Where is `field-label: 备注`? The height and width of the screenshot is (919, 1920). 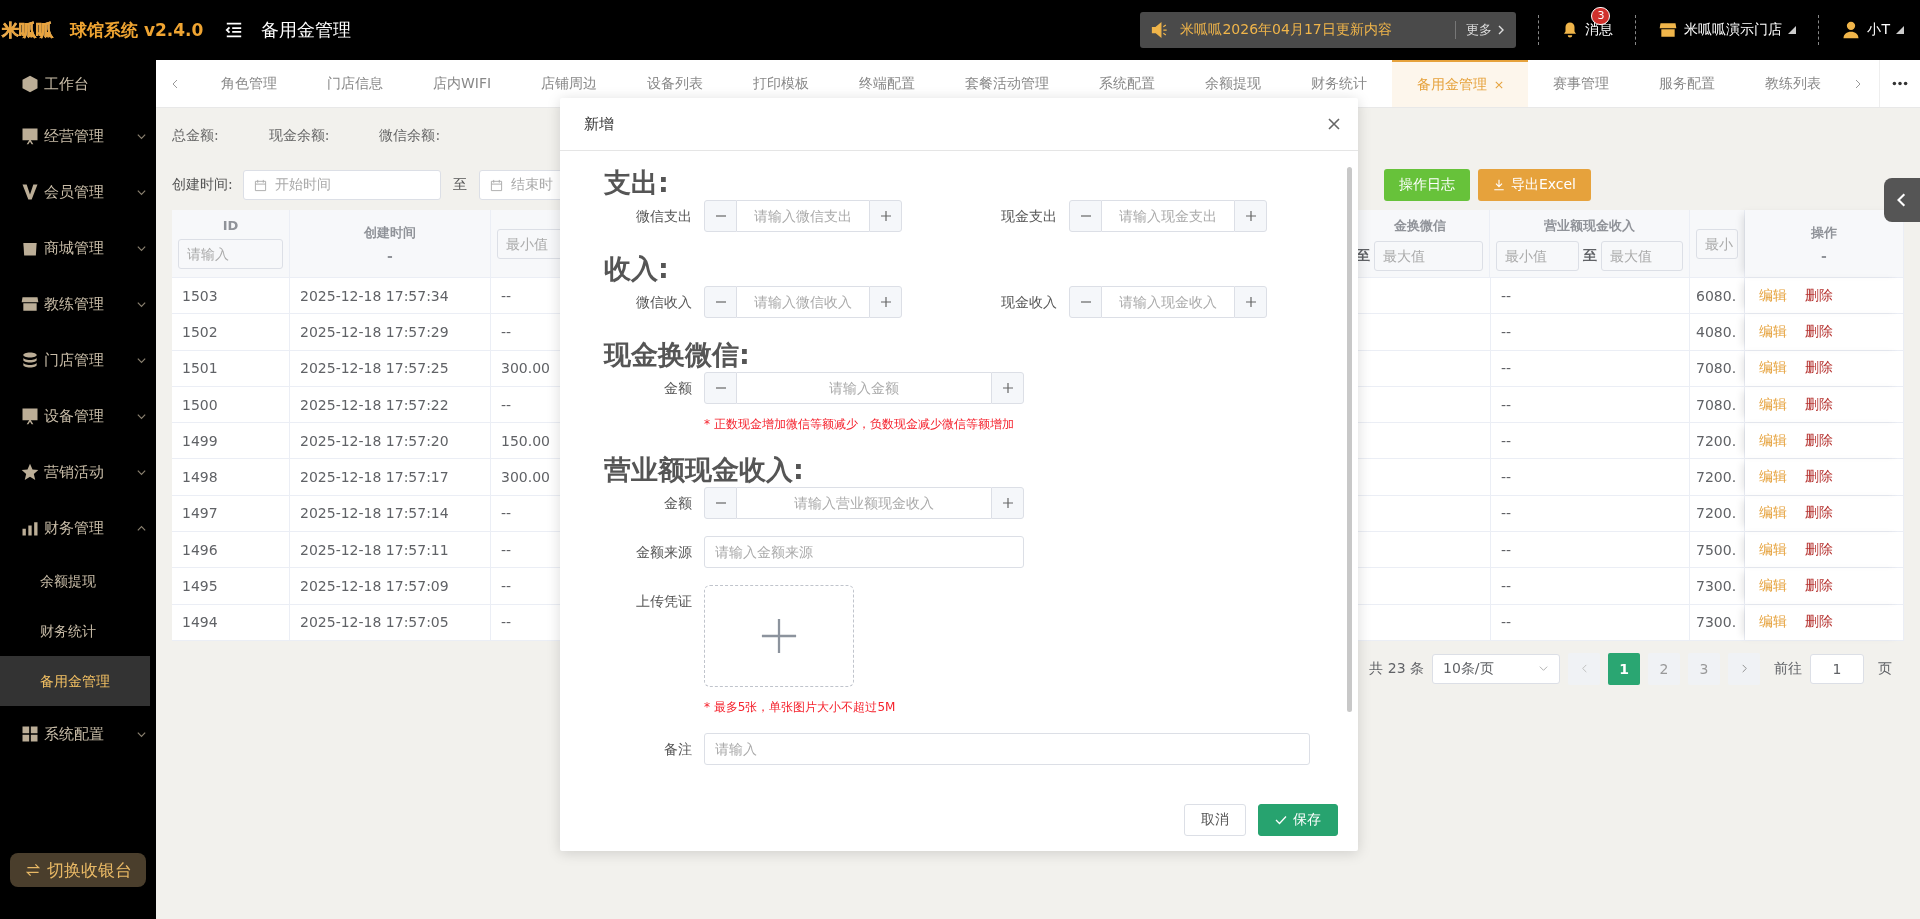 field-label: 备注 is located at coordinates (677, 749).